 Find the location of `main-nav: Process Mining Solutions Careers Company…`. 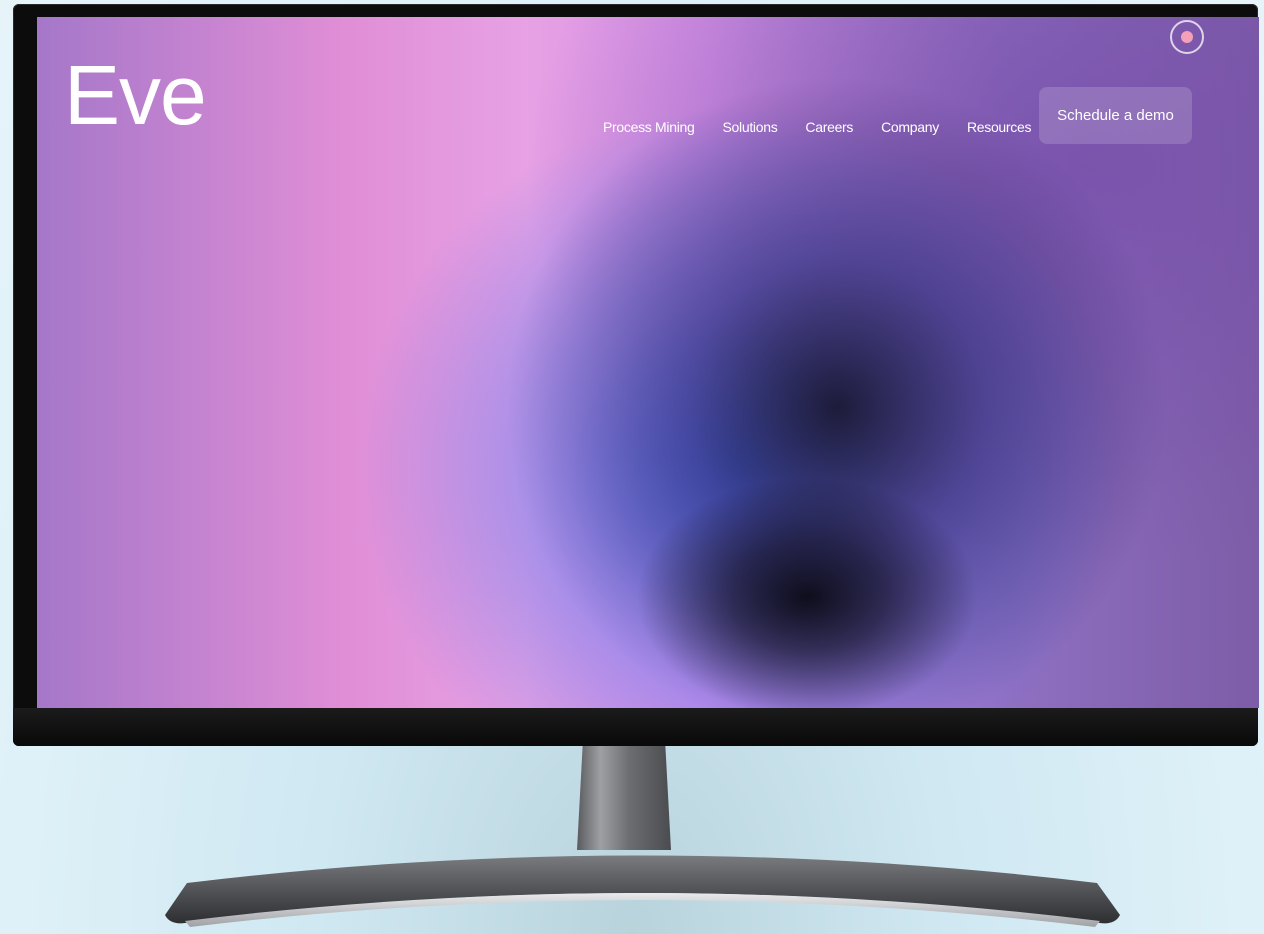

main-nav: Process Mining Solutions Careers Company… is located at coordinates (831, 127).